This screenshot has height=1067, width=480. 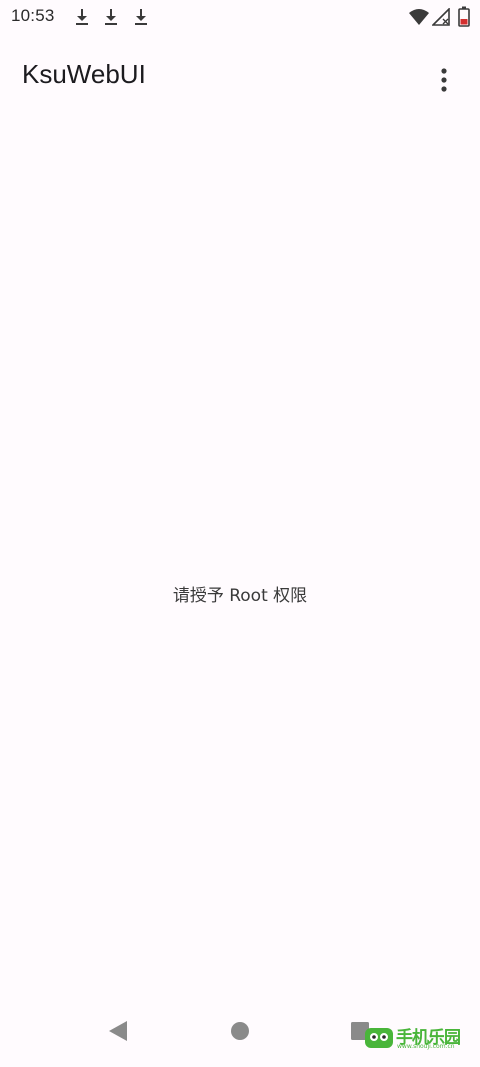 I want to click on watermark-mascot-icon, so click(x=379, y=1038).